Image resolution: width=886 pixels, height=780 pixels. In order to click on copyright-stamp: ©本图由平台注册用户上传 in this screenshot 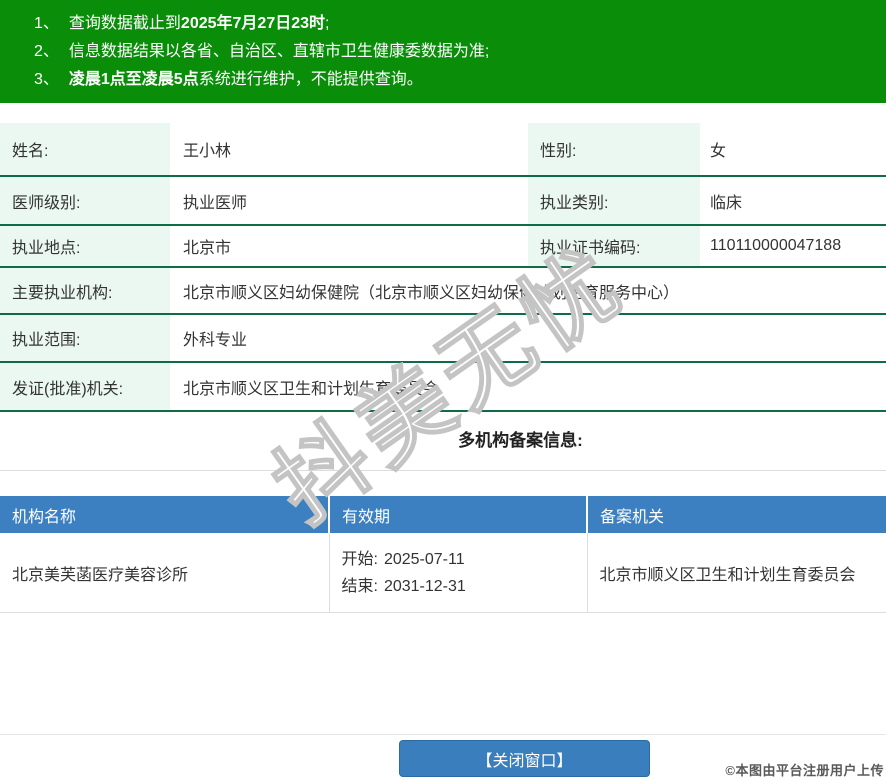, I will do `click(804, 770)`.